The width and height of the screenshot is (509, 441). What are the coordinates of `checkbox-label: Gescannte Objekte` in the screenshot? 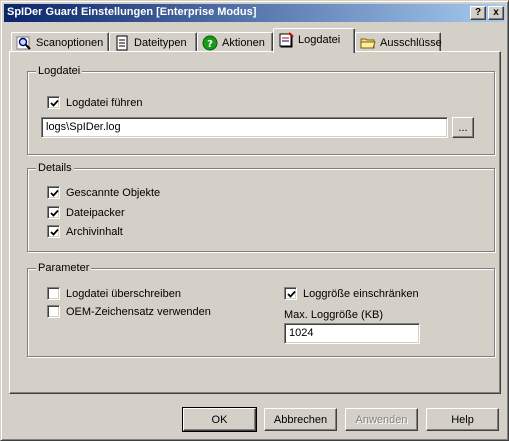 It's located at (113, 192).